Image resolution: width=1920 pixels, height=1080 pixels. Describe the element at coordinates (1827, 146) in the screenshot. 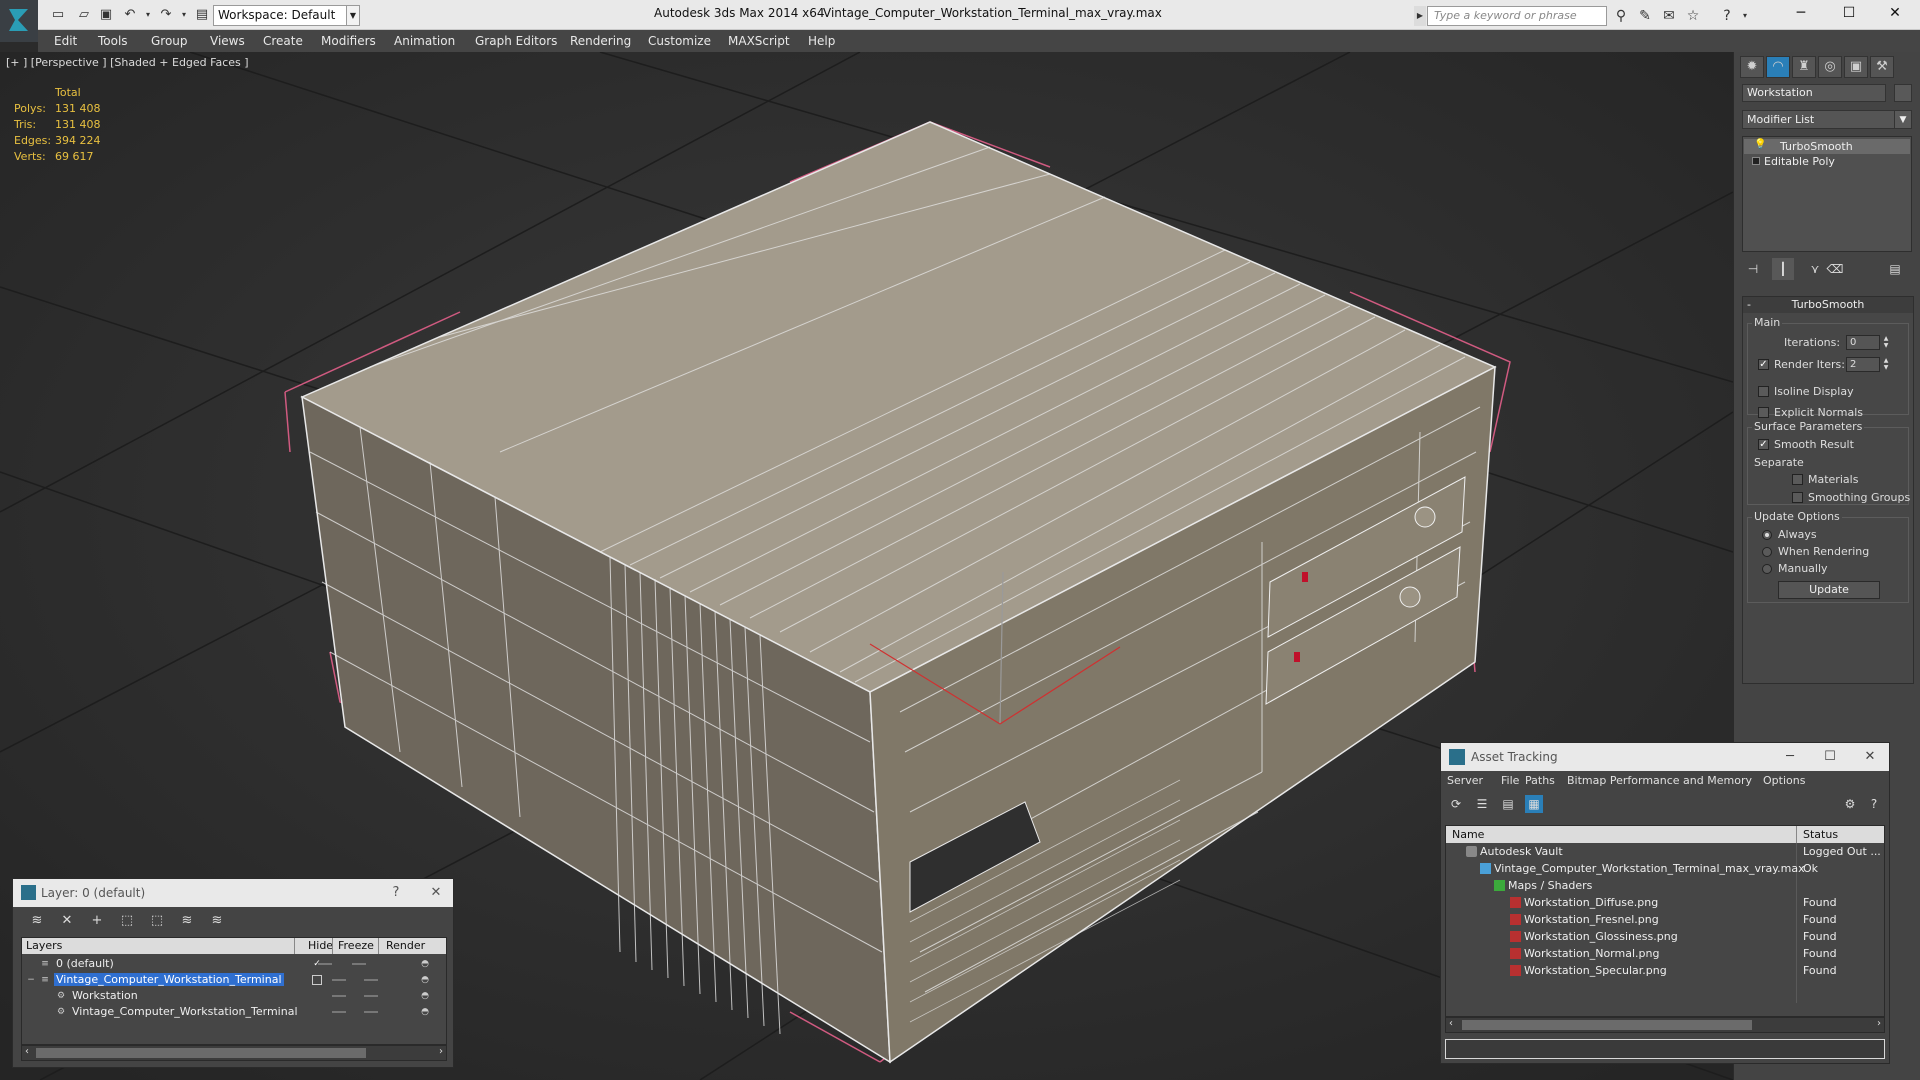

I see `stack-item-turbosmooth: 💡 TurboSmooth` at that location.